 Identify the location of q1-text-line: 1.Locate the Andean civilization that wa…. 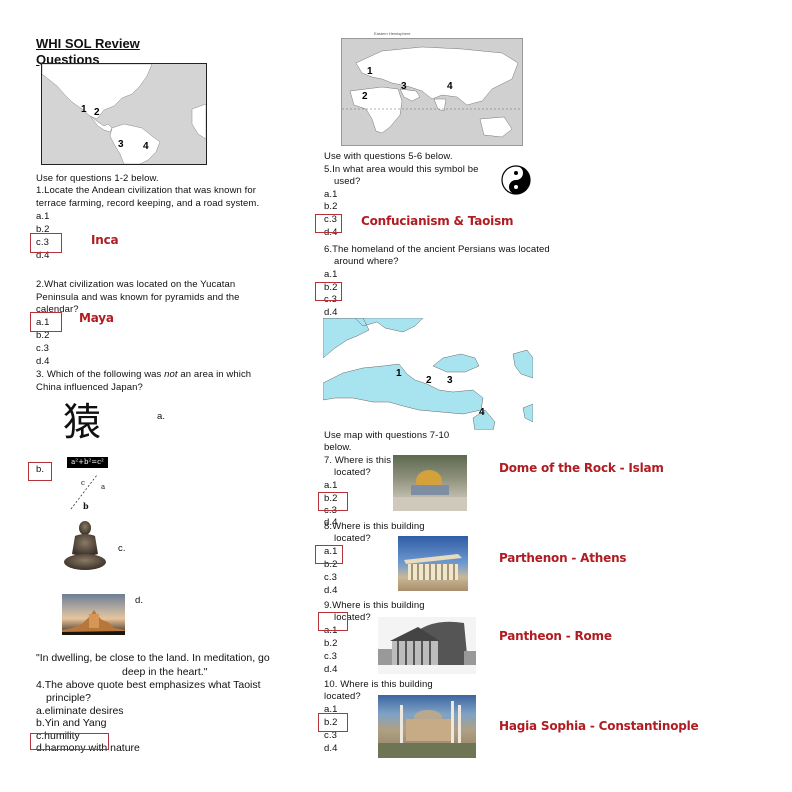
(146, 190).